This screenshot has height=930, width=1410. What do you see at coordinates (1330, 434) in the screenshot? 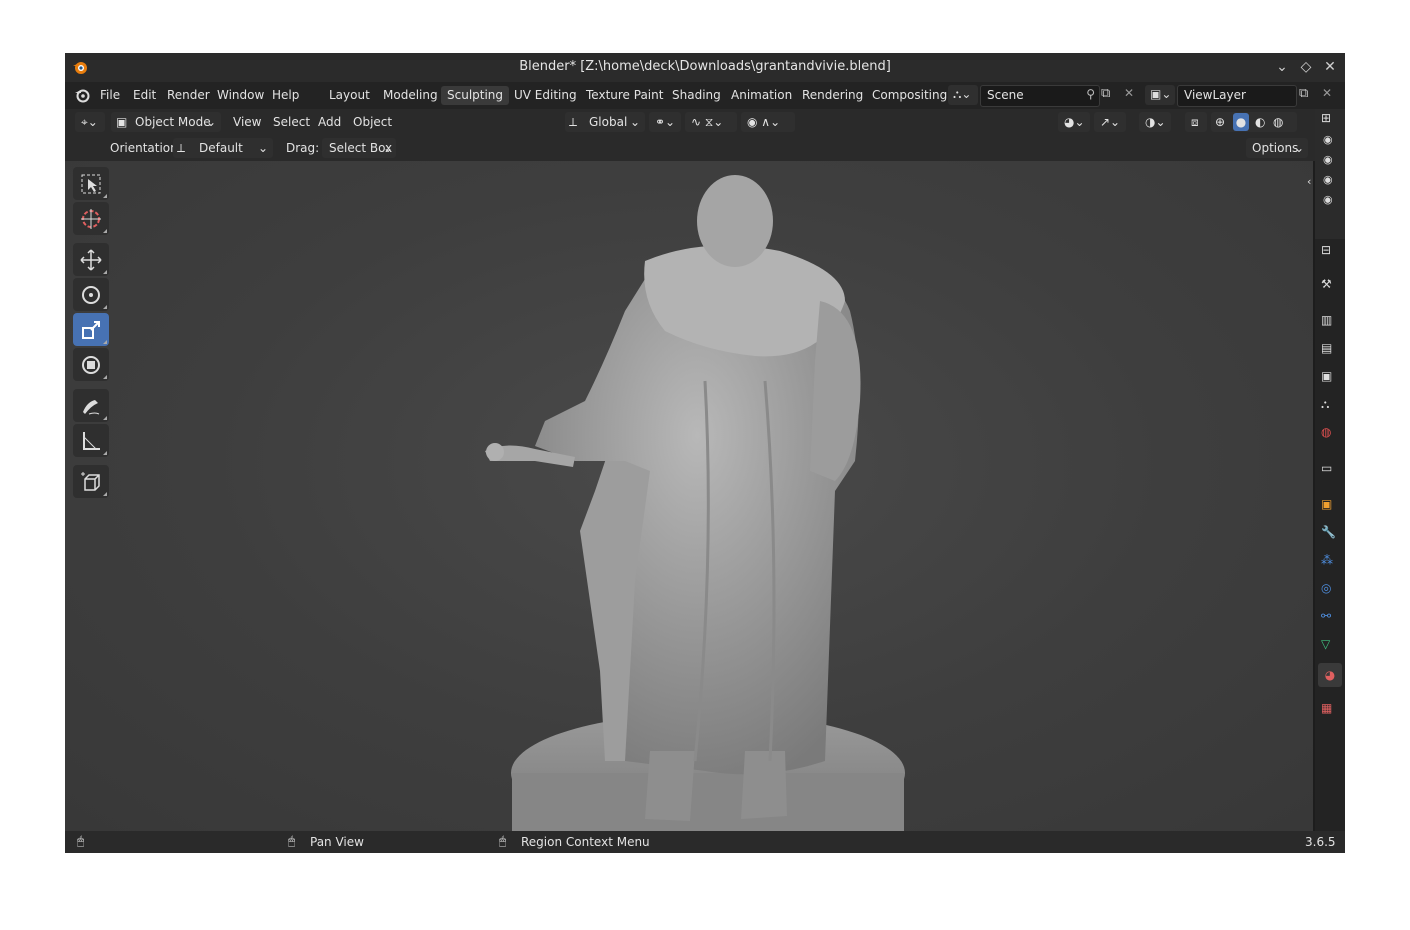
I see `world-tab-icon: ◍` at bounding box center [1330, 434].